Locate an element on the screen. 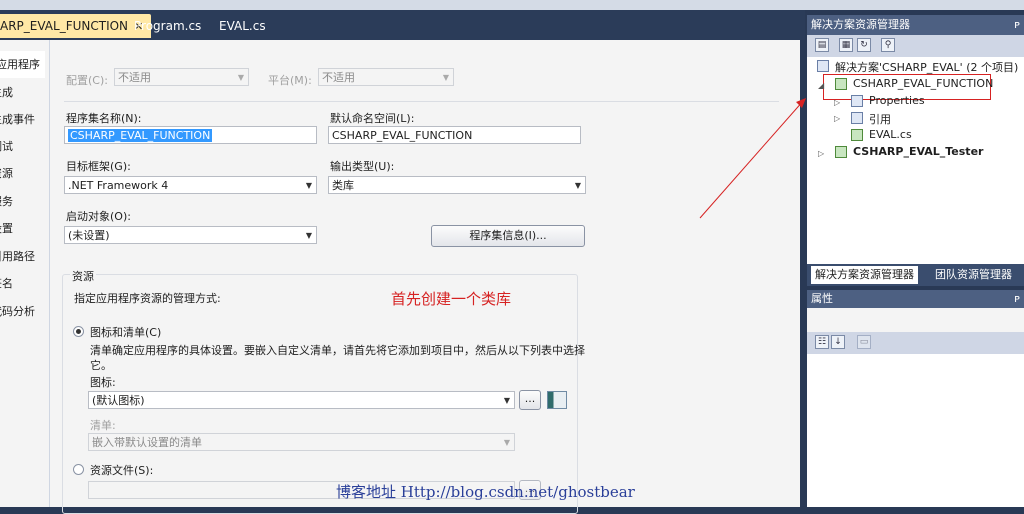 This screenshot has height=514, width=1024. platform-dropdown: 不适用 ▼ is located at coordinates (386, 77).